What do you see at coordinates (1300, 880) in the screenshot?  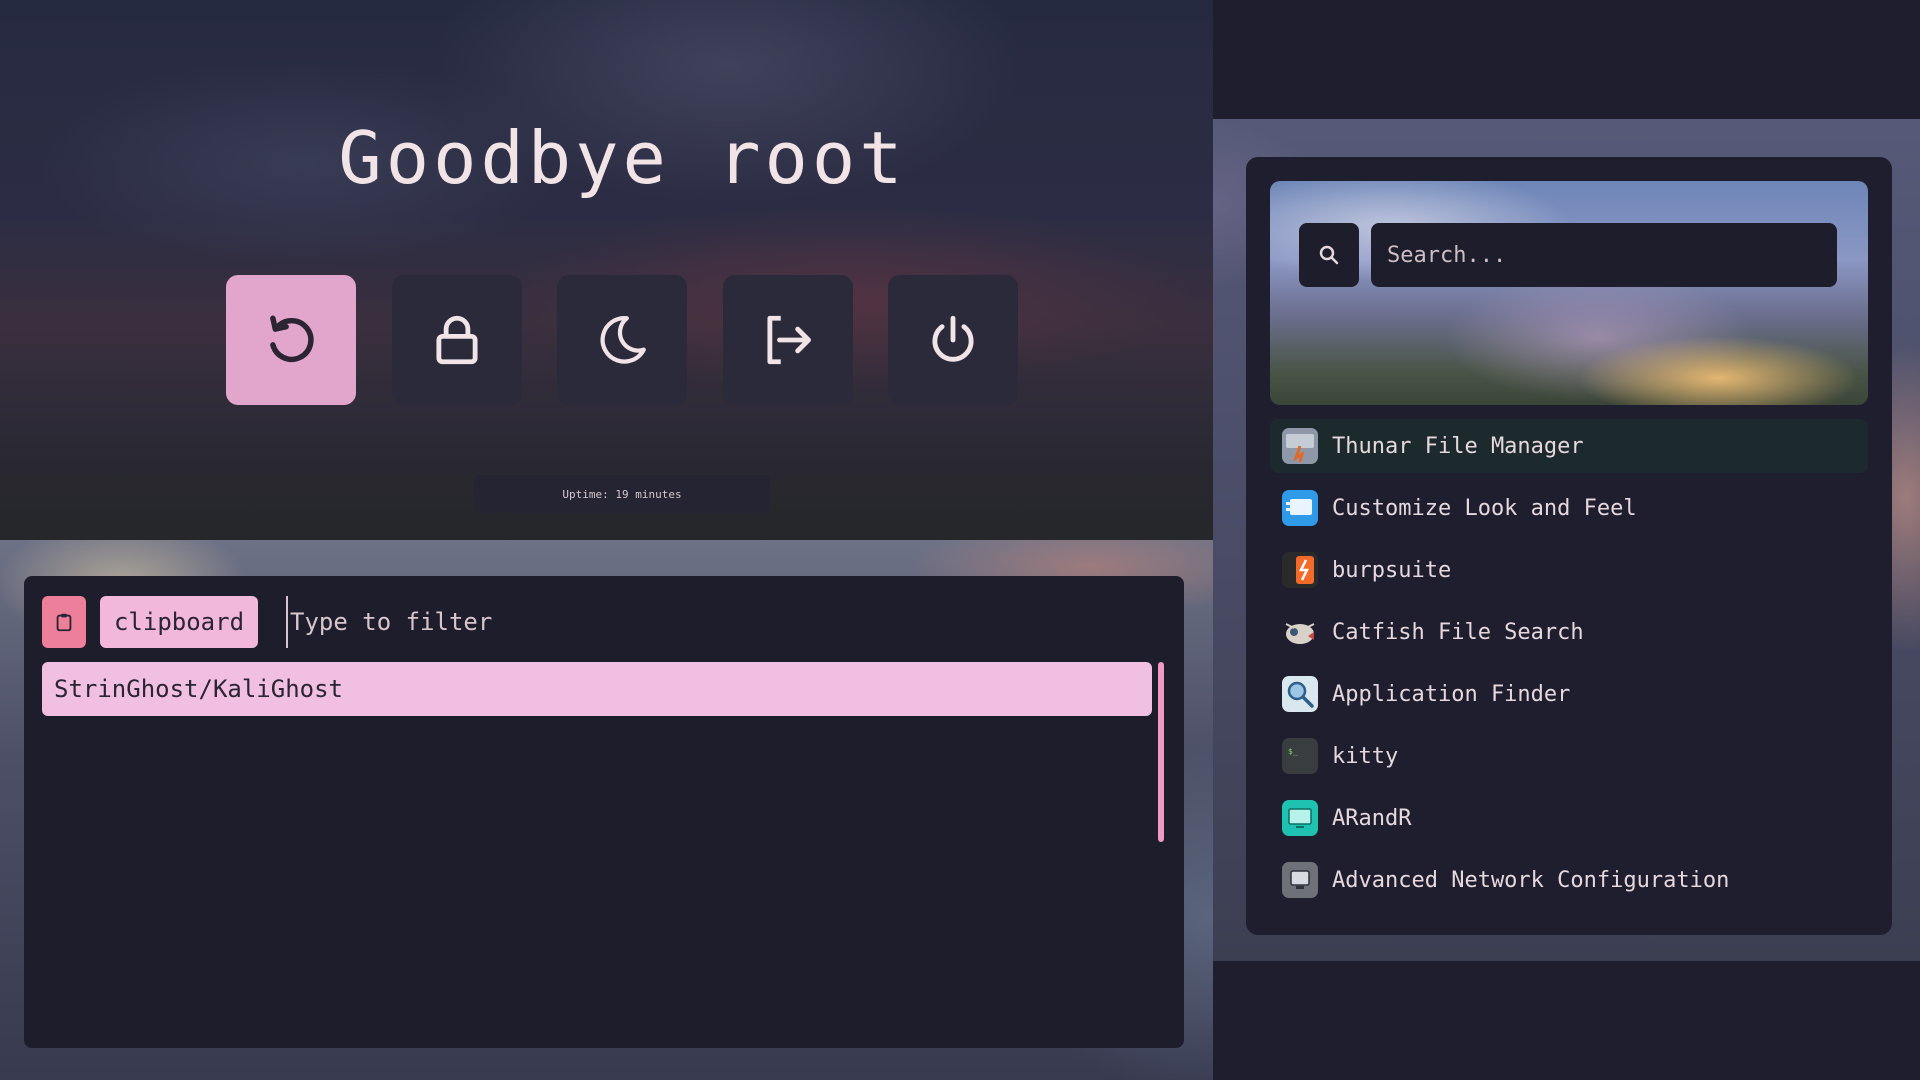 I see `network-icon` at bounding box center [1300, 880].